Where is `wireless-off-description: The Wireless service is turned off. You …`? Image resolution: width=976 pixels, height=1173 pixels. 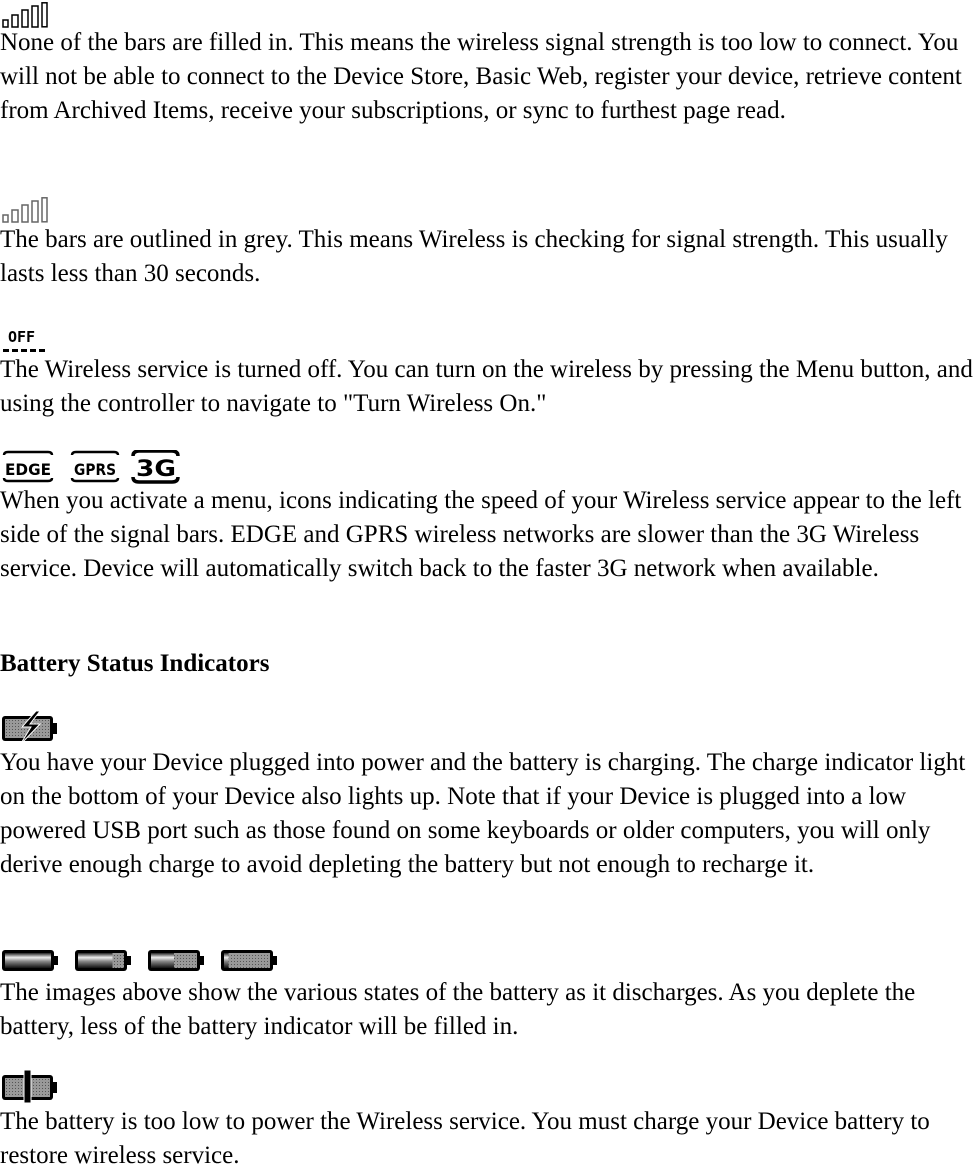
wireless-off-description: The Wireless service is turned off. You … is located at coordinates (488, 387).